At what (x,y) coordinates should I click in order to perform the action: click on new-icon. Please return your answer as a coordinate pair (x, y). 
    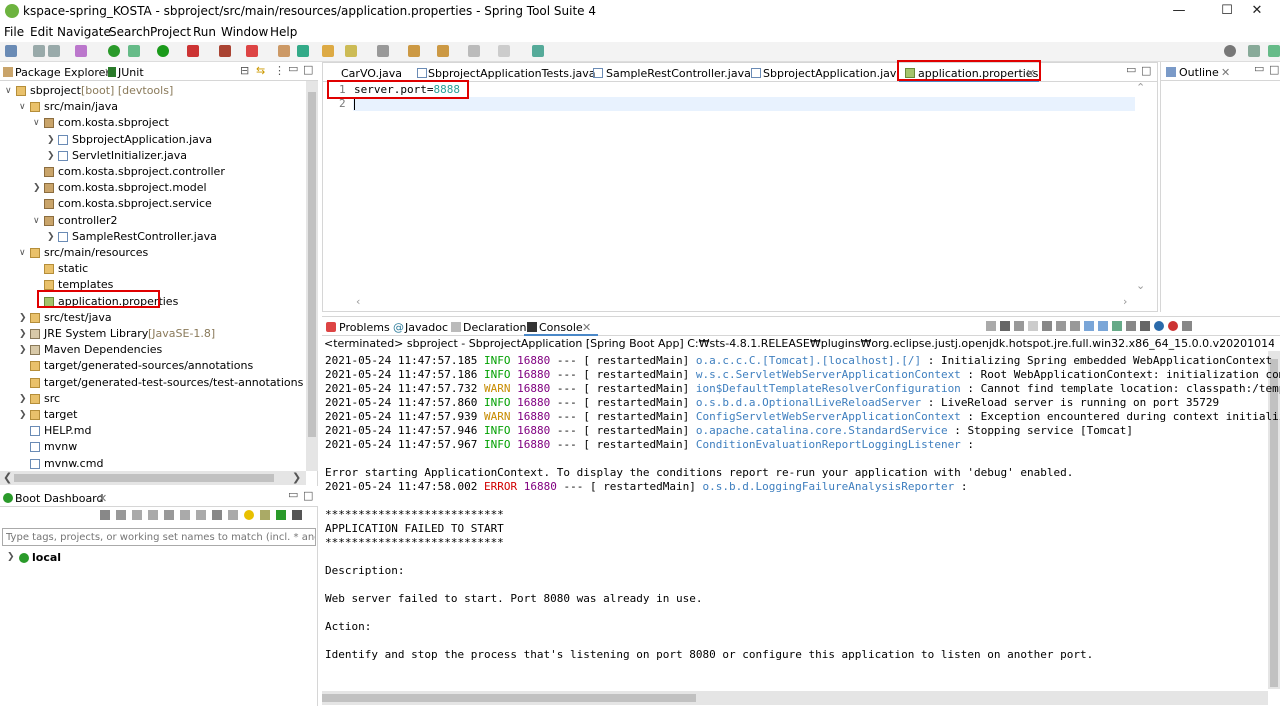
    Looking at the image, I should click on (11, 51).